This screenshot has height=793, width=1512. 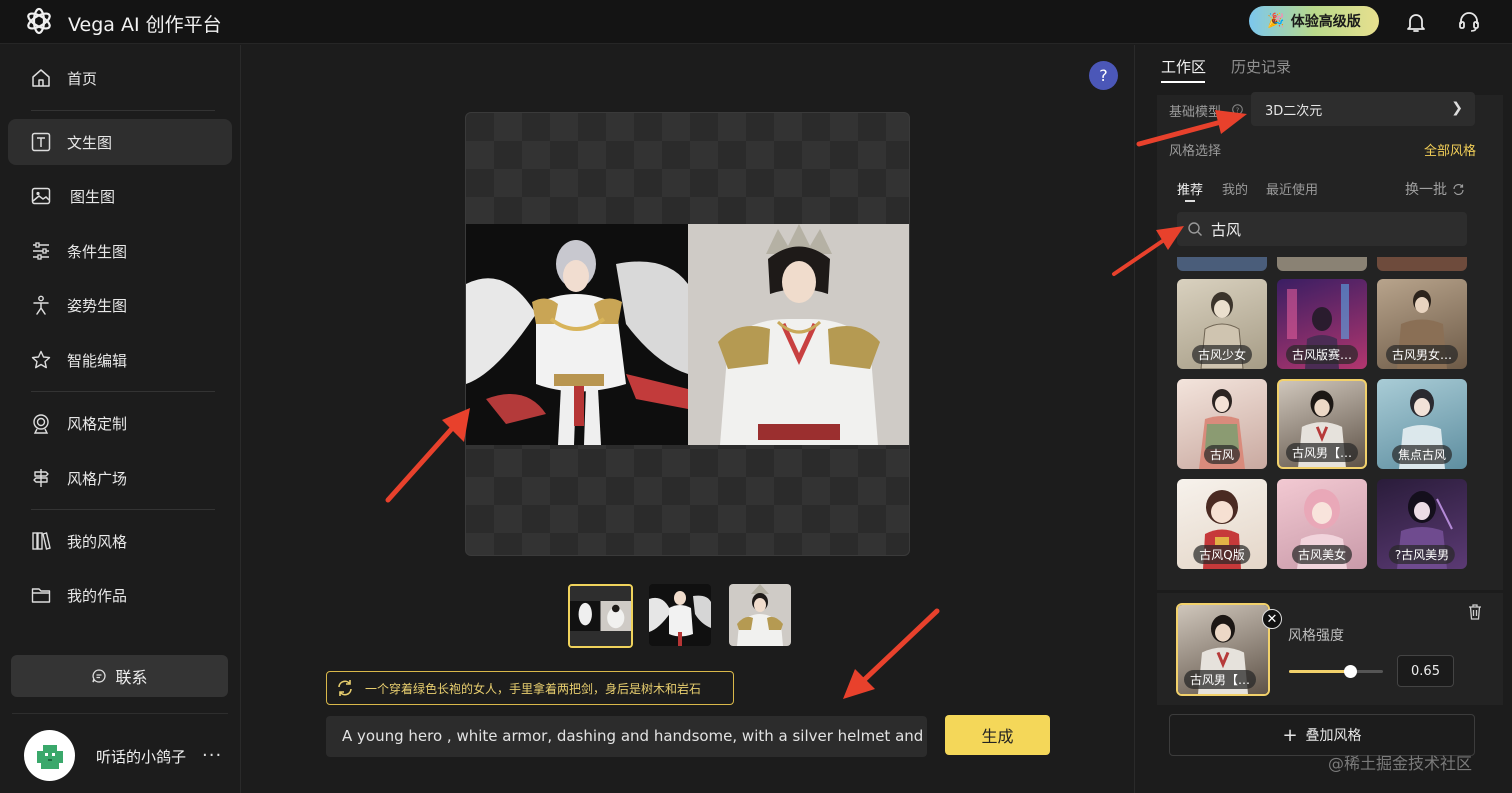 I want to click on pigeon-avatar-icon, so click(x=49, y=756).